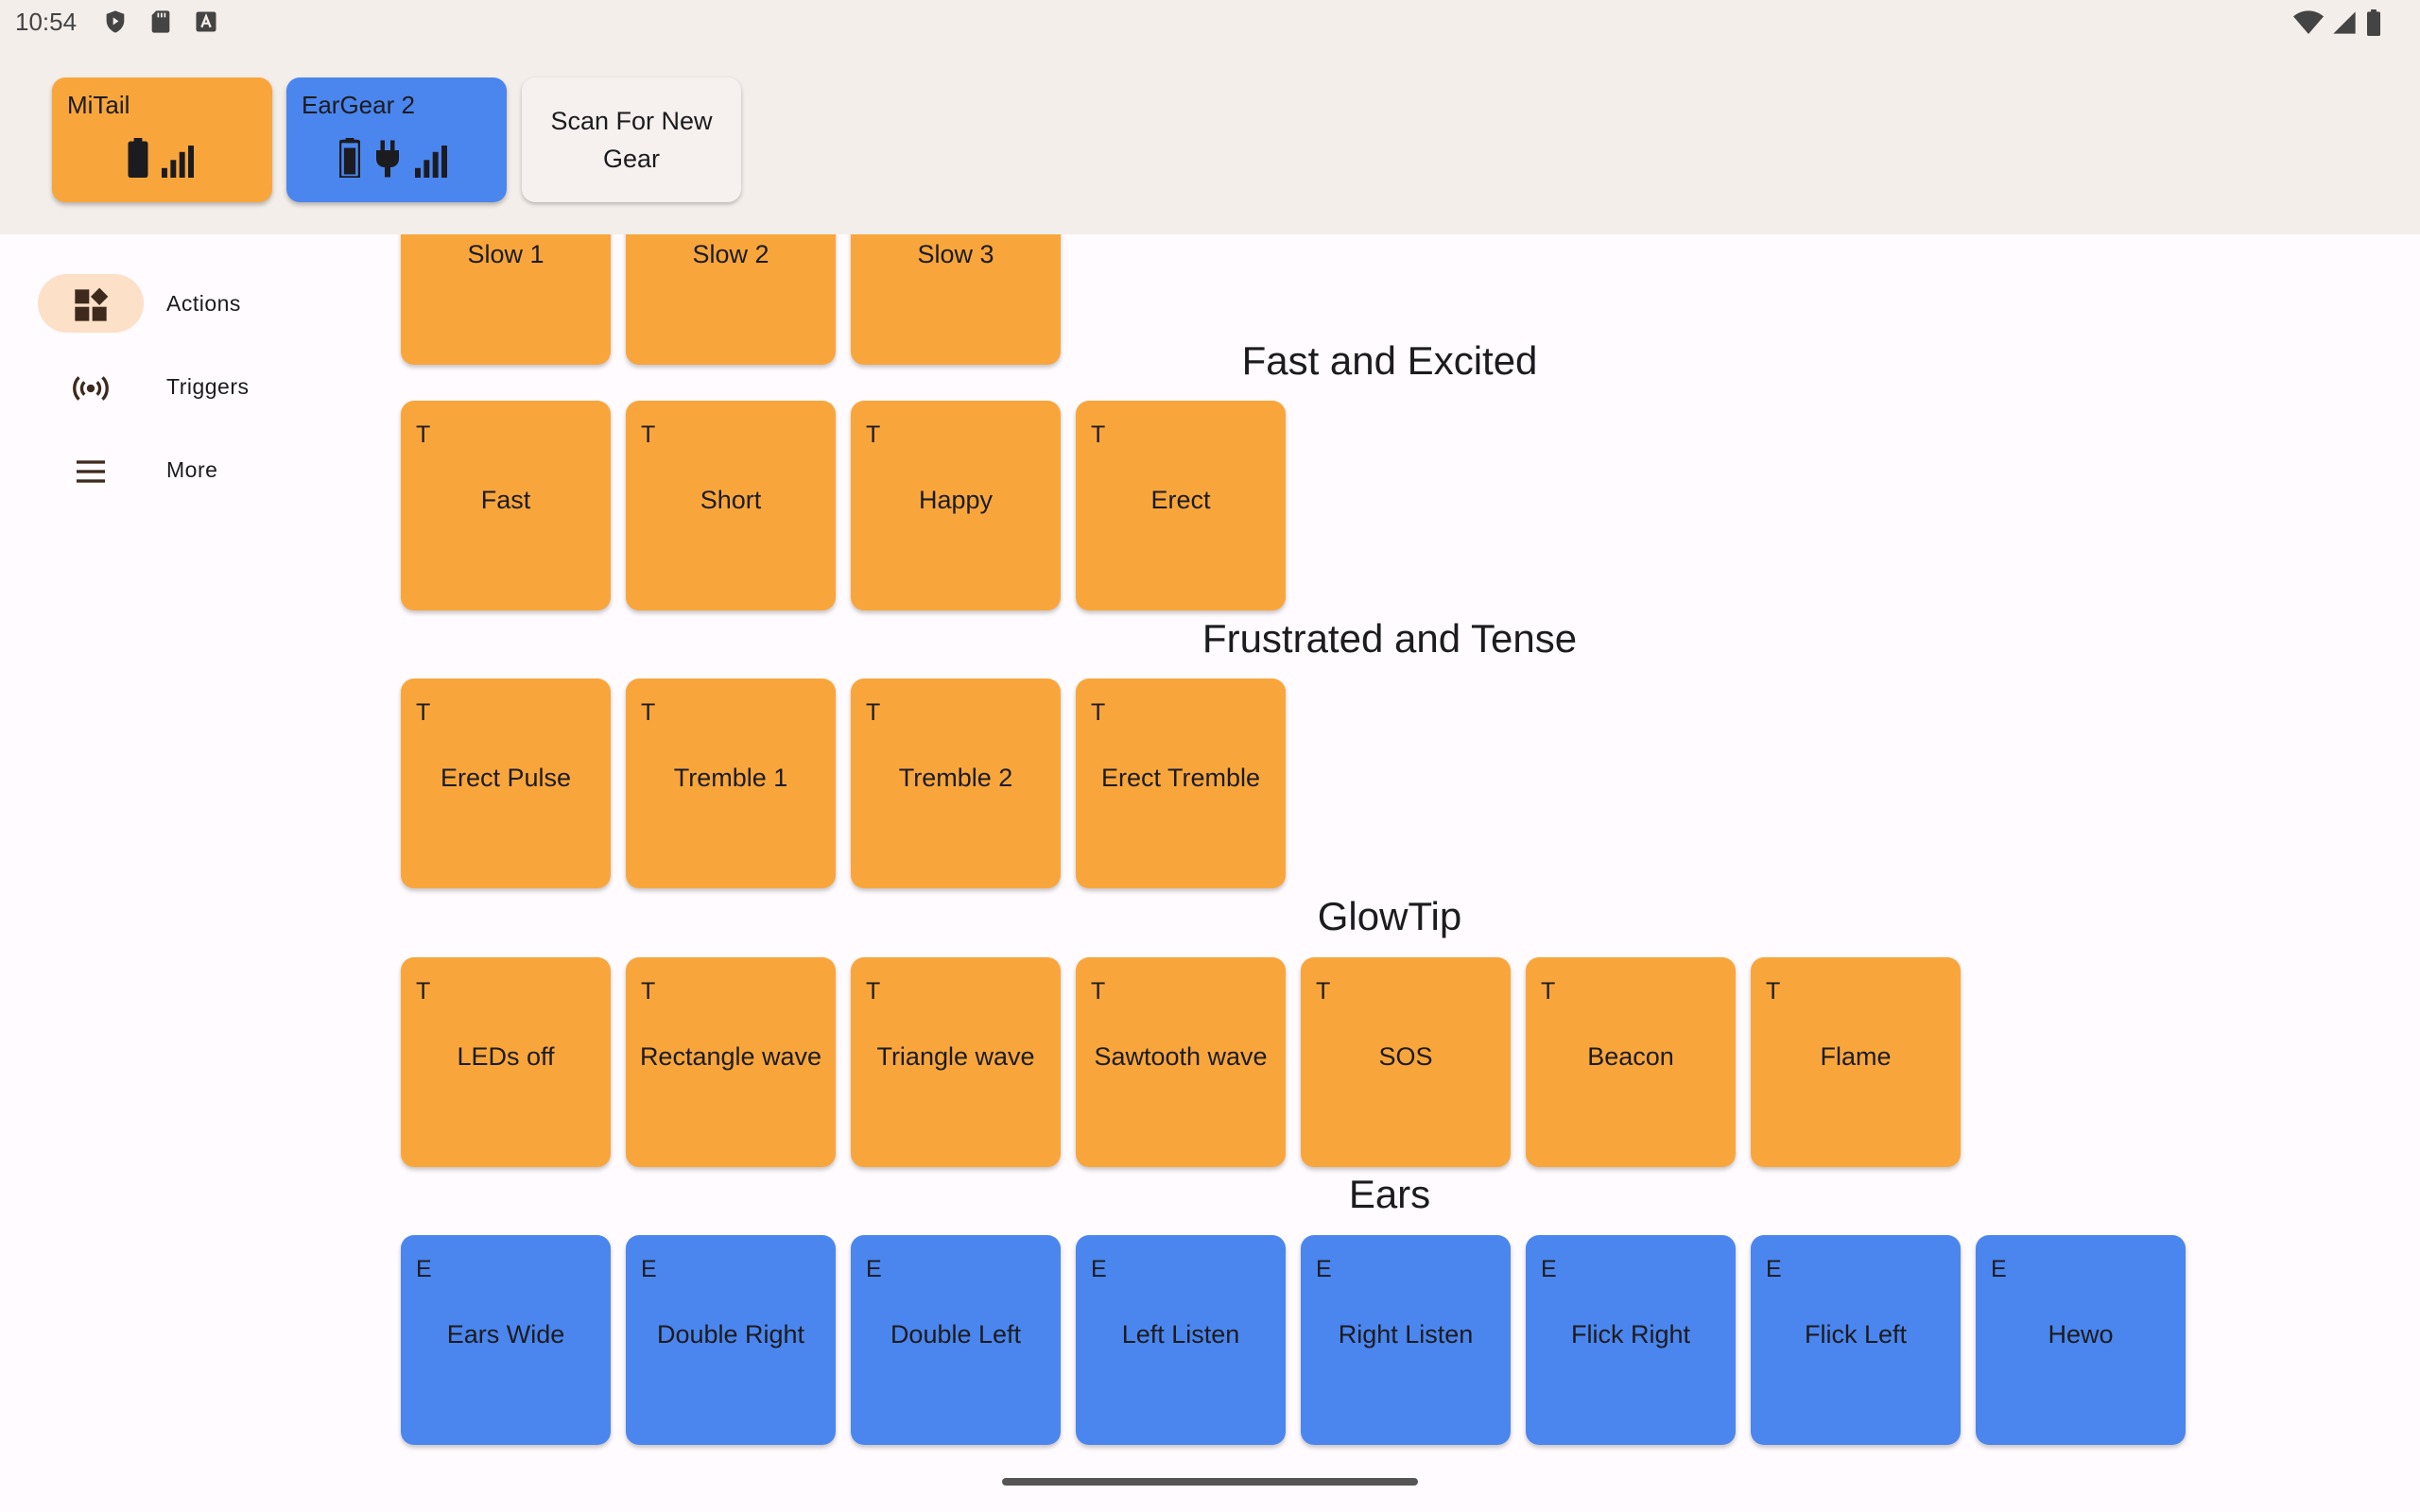 The width and height of the screenshot is (2420, 1512). I want to click on shield-play-icon, so click(115, 21).